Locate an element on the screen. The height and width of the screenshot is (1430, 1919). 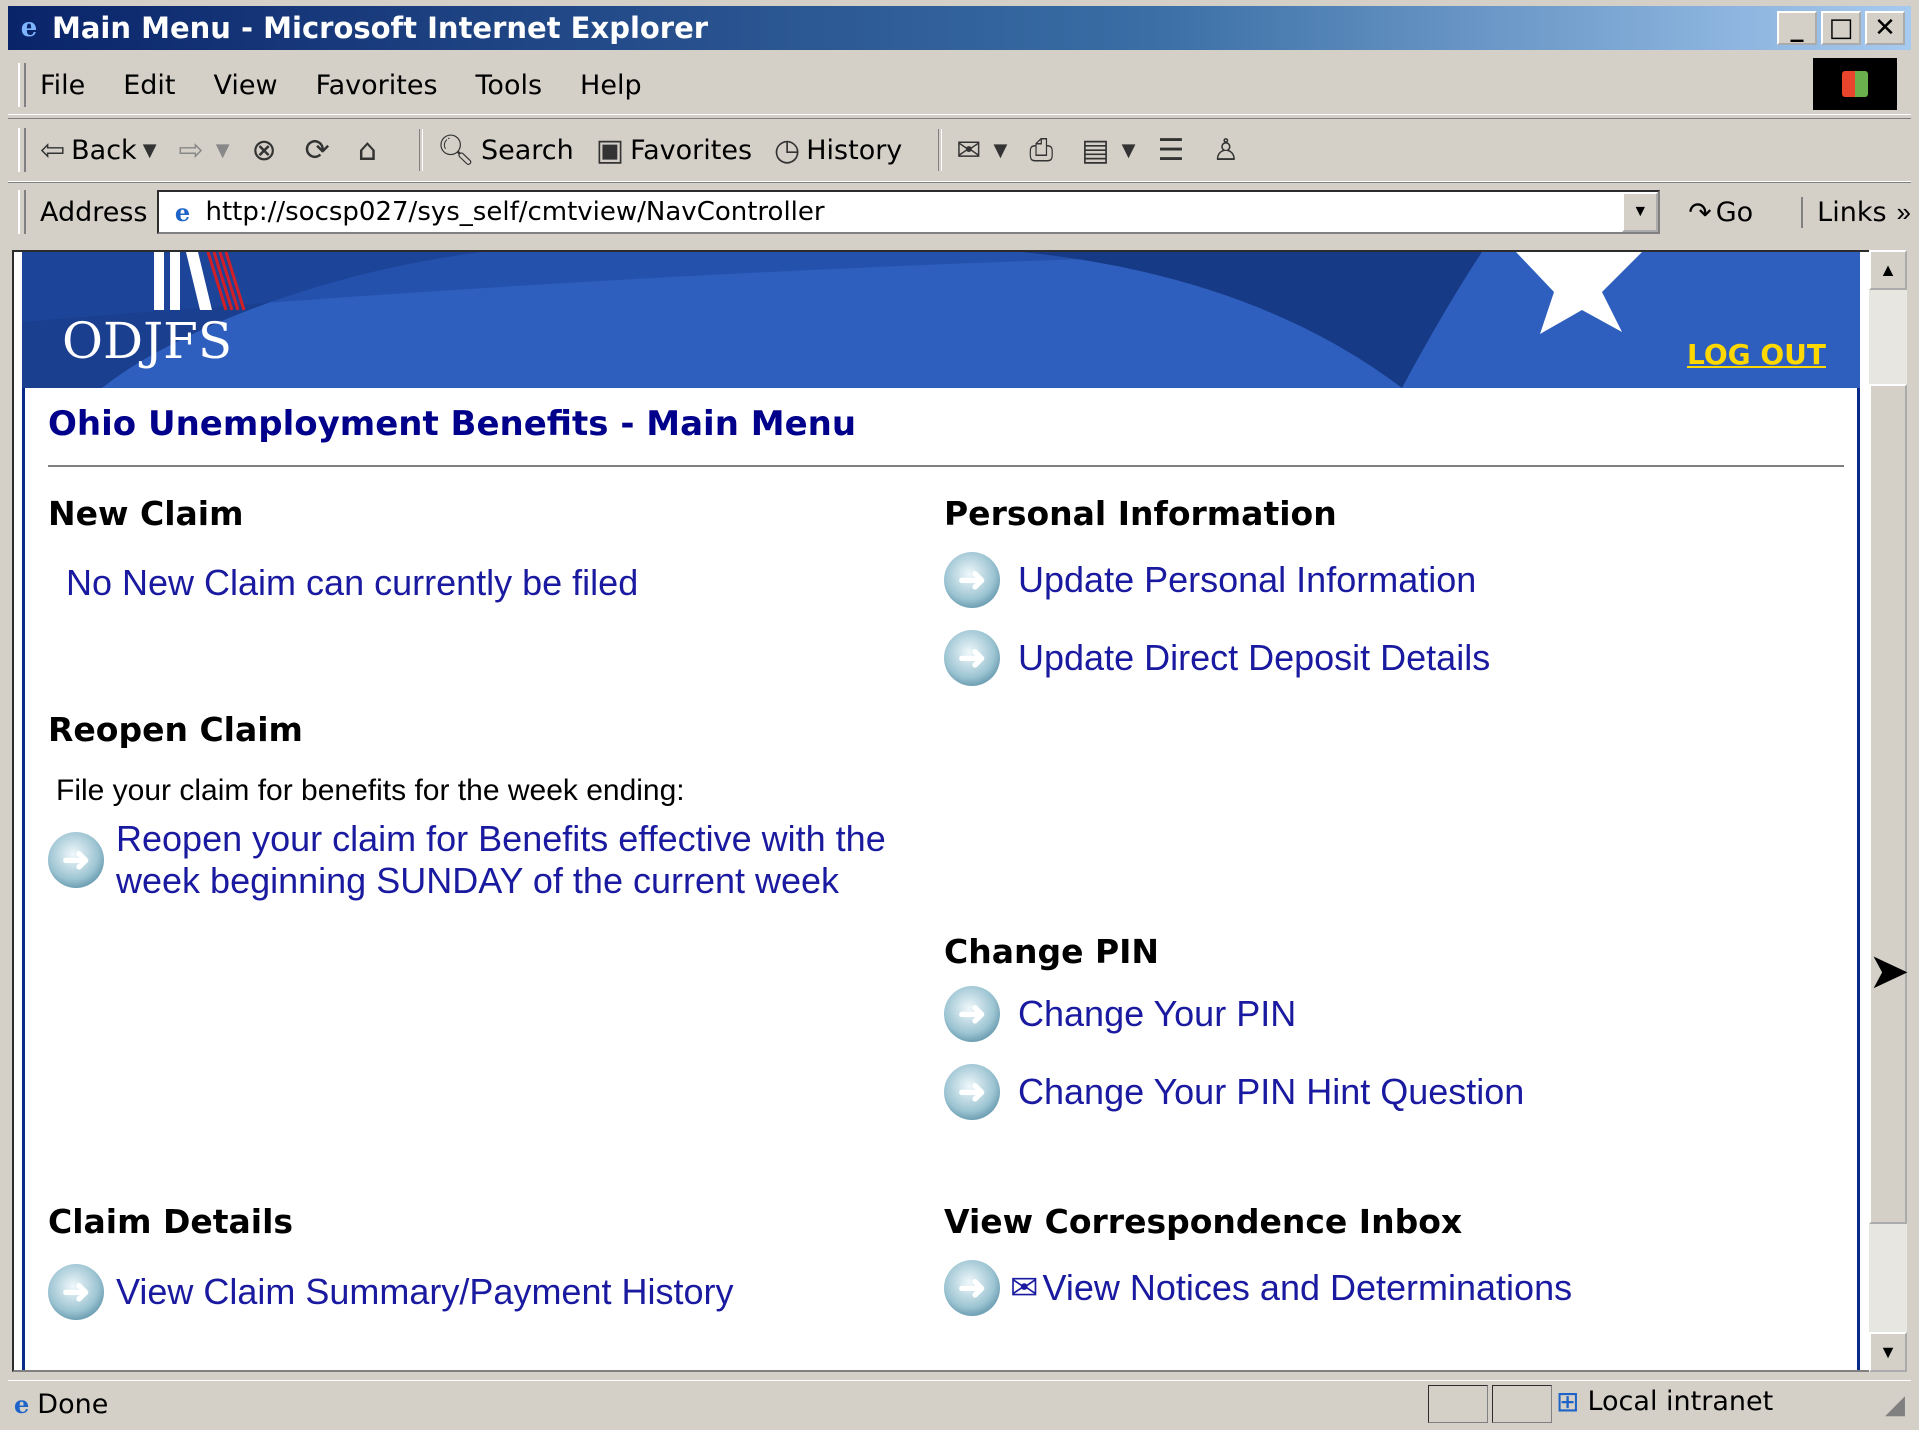
reopen-claim-heading: Reopen Claim is located at coordinates (175, 729).